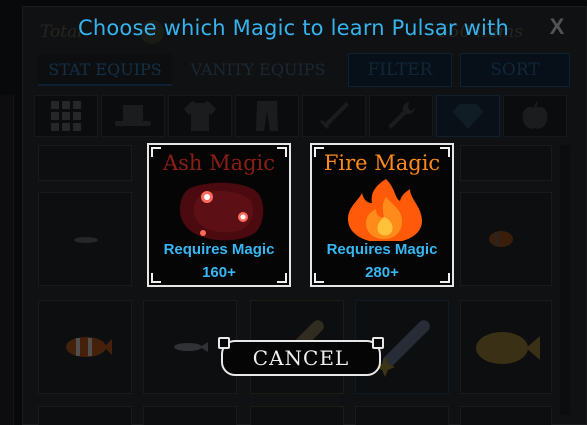 The height and width of the screenshot is (425, 587). I want to click on modal-title: Choose which Magic to learn Pulsar with, so click(293, 28).